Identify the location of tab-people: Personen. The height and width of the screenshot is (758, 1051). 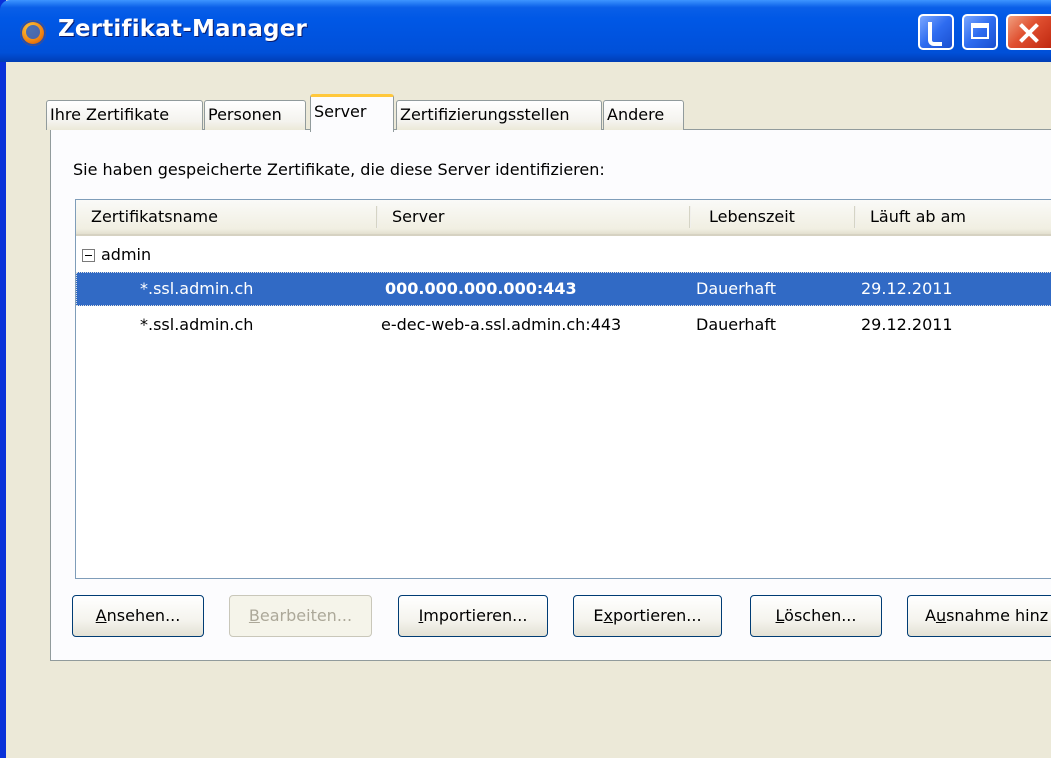
(255, 115).